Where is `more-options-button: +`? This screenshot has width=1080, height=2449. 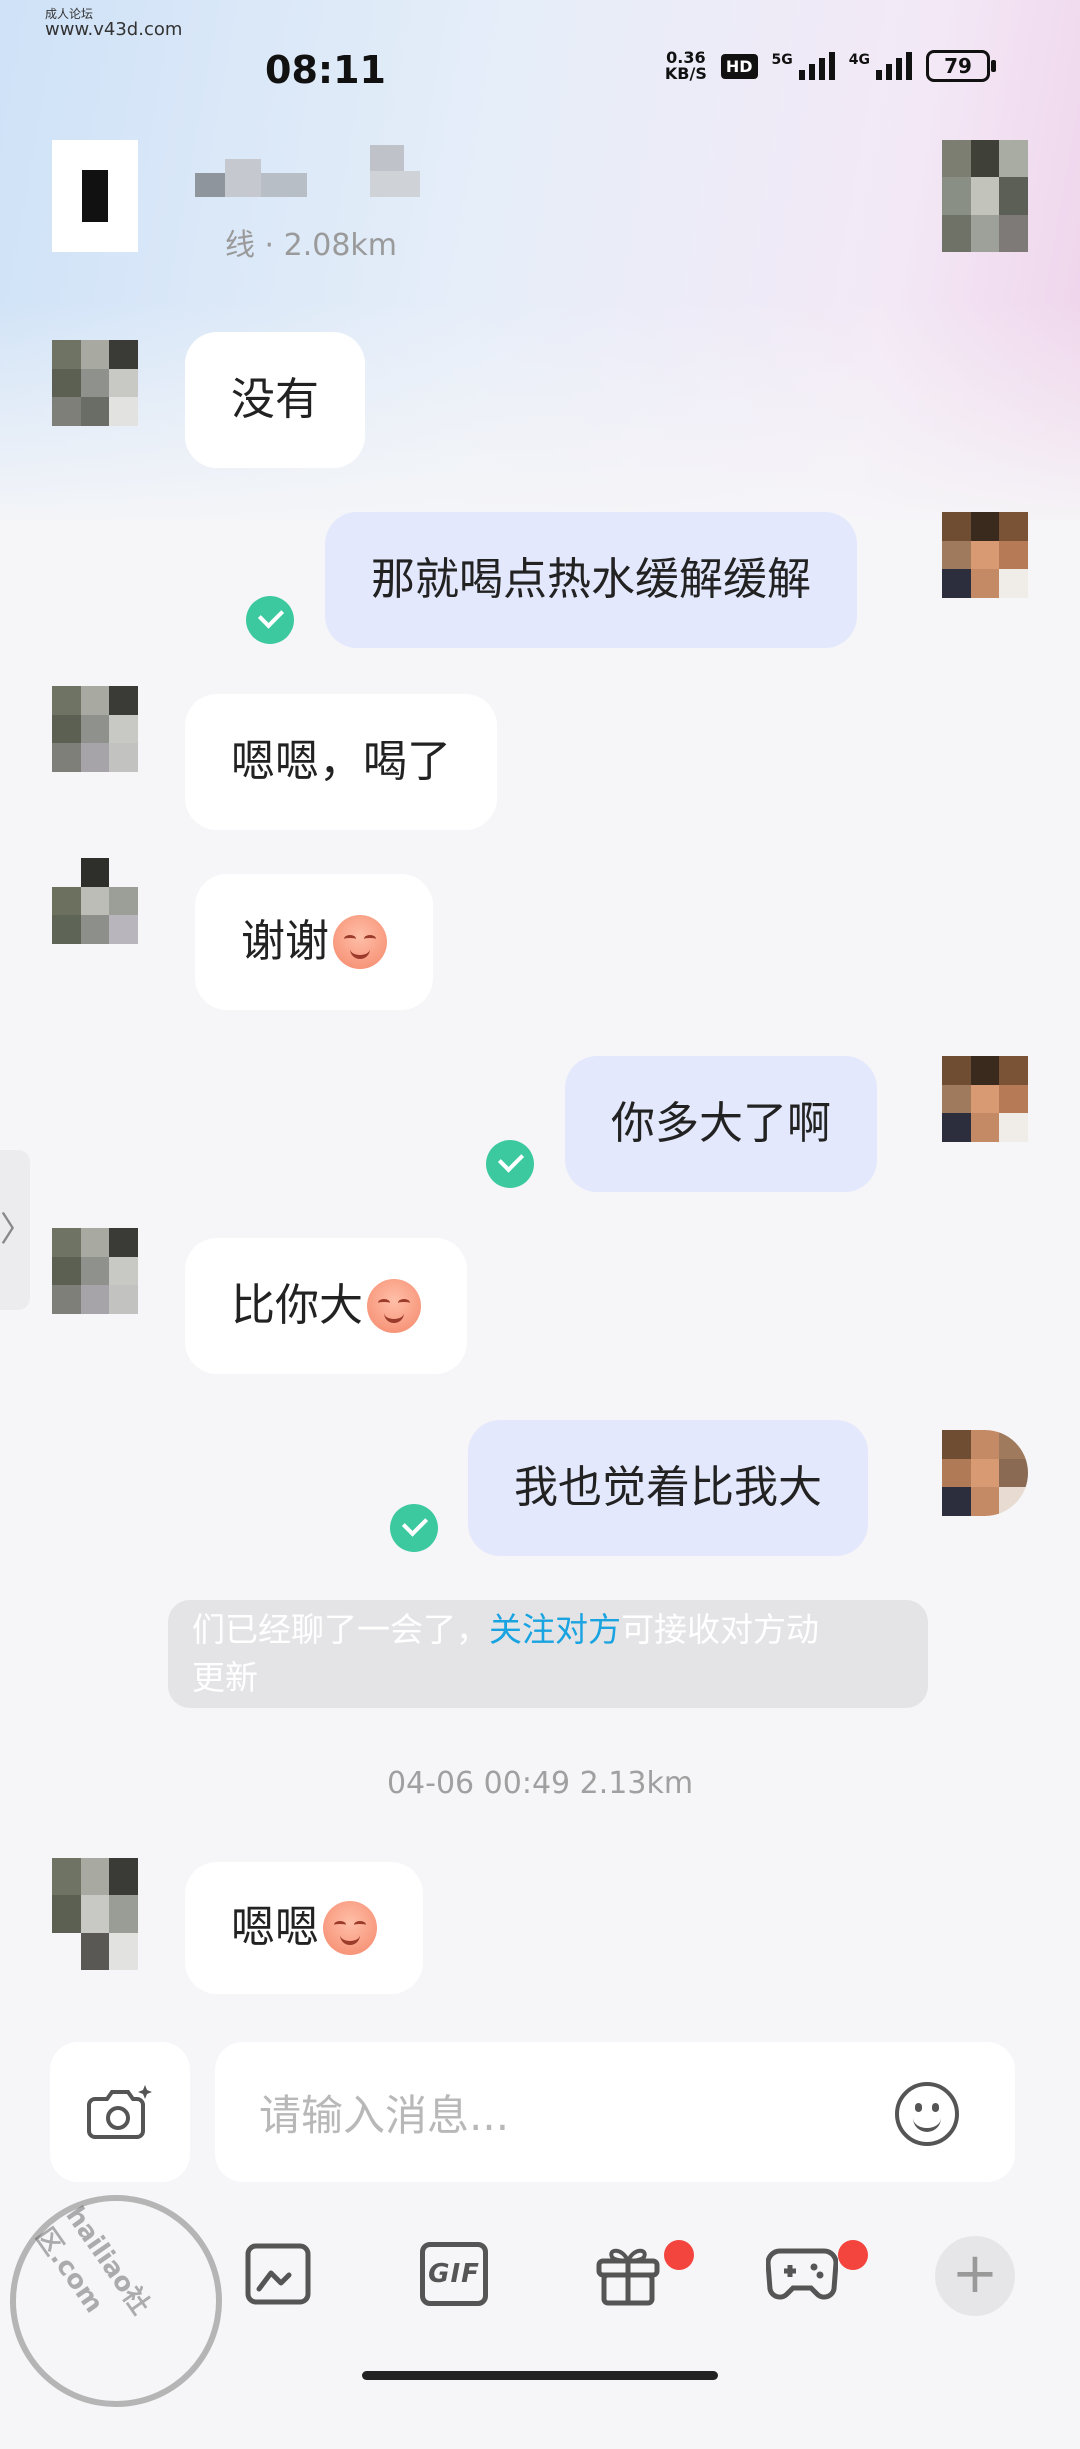
more-options-button: + is located at coordinates (975, 2276).